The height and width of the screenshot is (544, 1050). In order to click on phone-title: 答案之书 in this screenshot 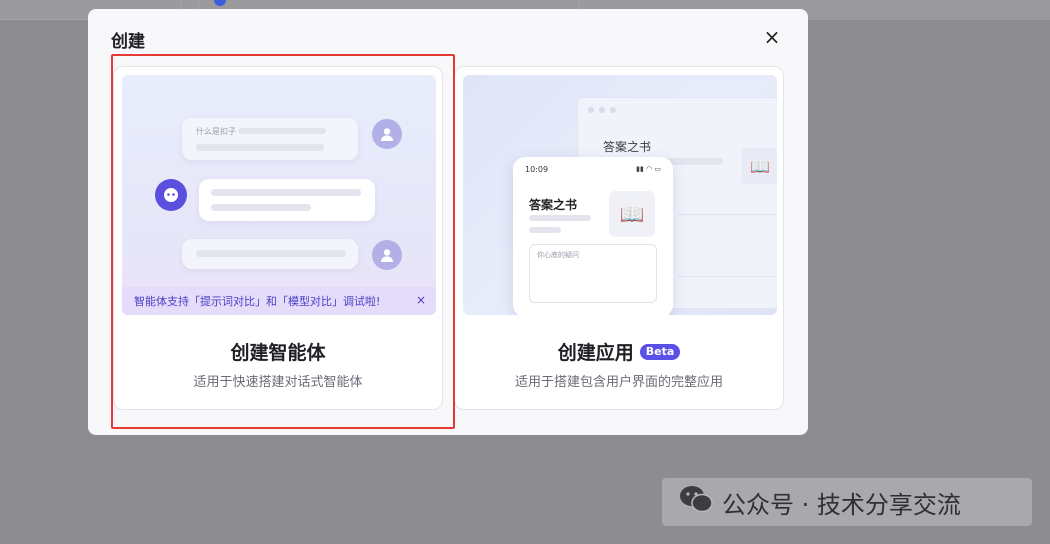, I will do `click(553, 205)`.